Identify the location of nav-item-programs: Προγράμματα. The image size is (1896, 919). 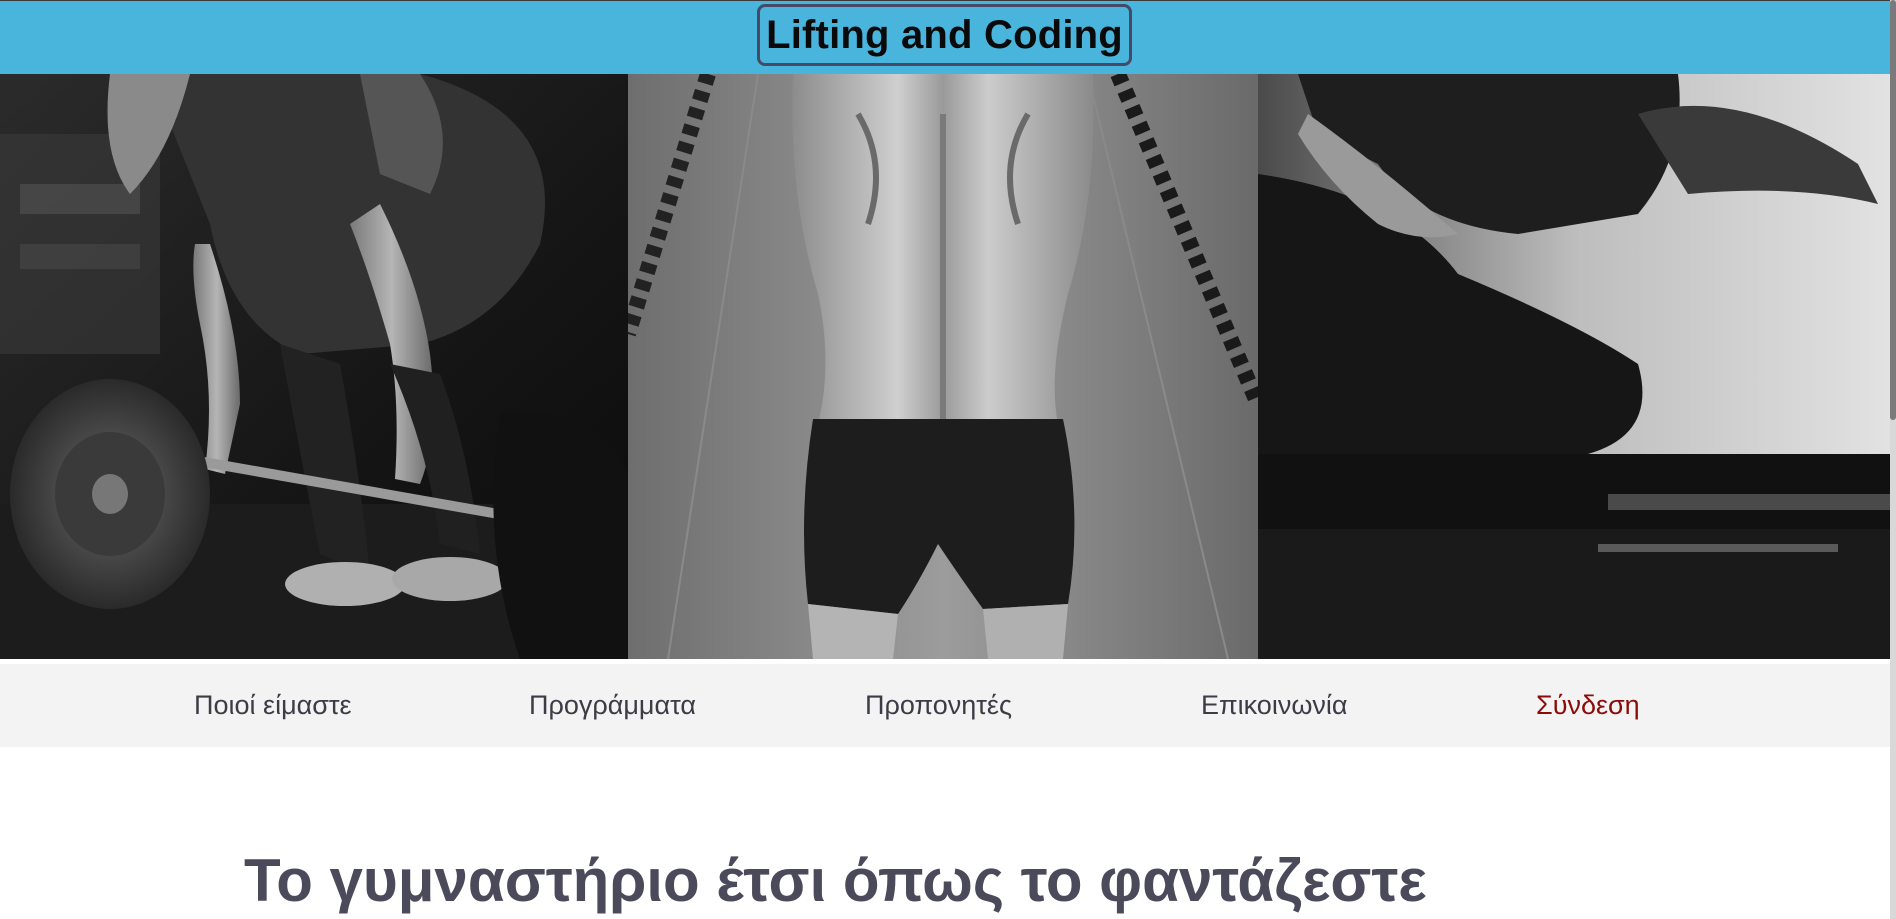
(612, 705).